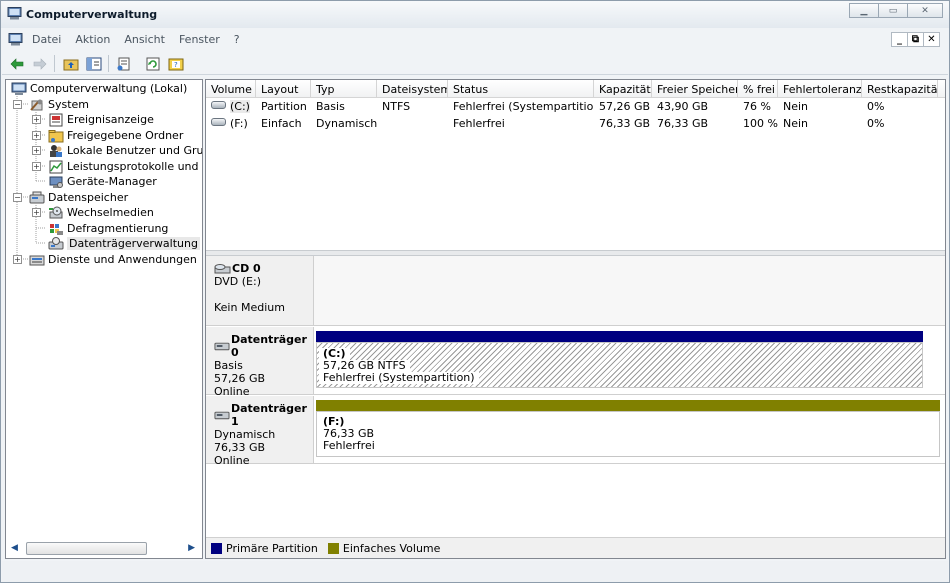  I want to click on disk-management-icon, so click(56, 242).